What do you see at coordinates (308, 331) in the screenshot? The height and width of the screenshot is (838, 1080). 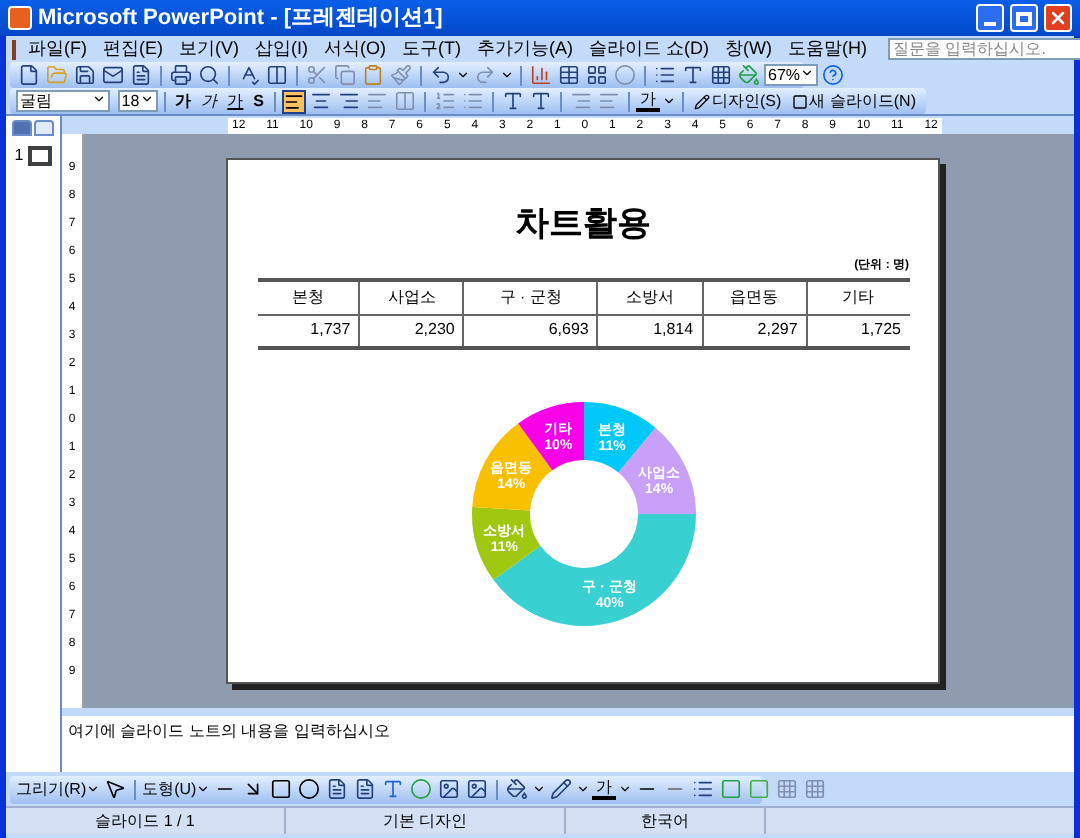 I see `table-cell: 1,737` at bounding box center [308, 331].